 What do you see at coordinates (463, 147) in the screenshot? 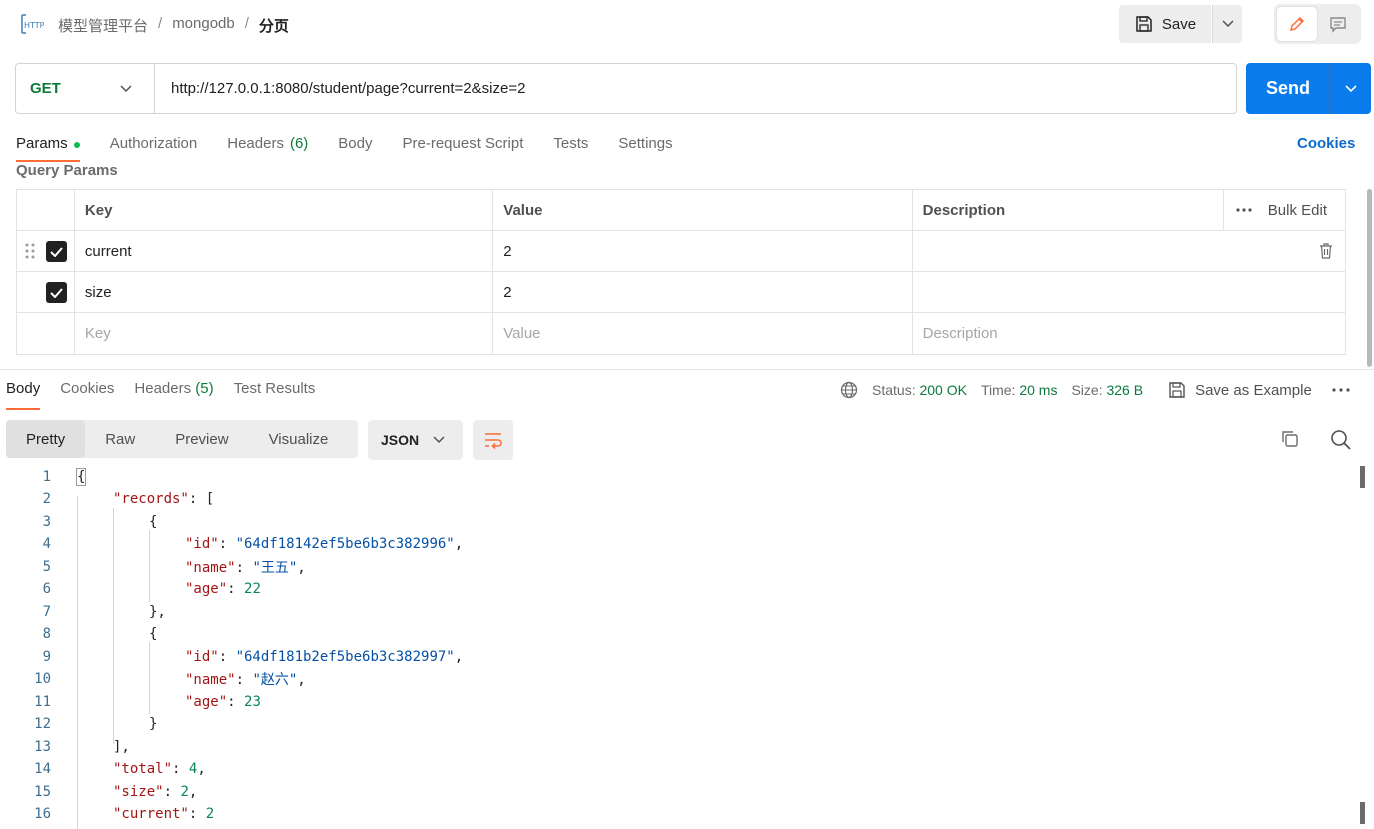
I see `tab-prerequest-script: Pre-request Script` at bounding box center [463, 147].